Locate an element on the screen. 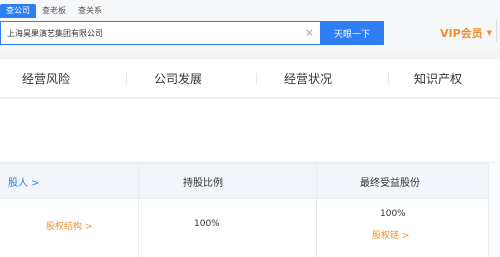 The image size is (500, 257). search-input is located at coordinates (153, 33).